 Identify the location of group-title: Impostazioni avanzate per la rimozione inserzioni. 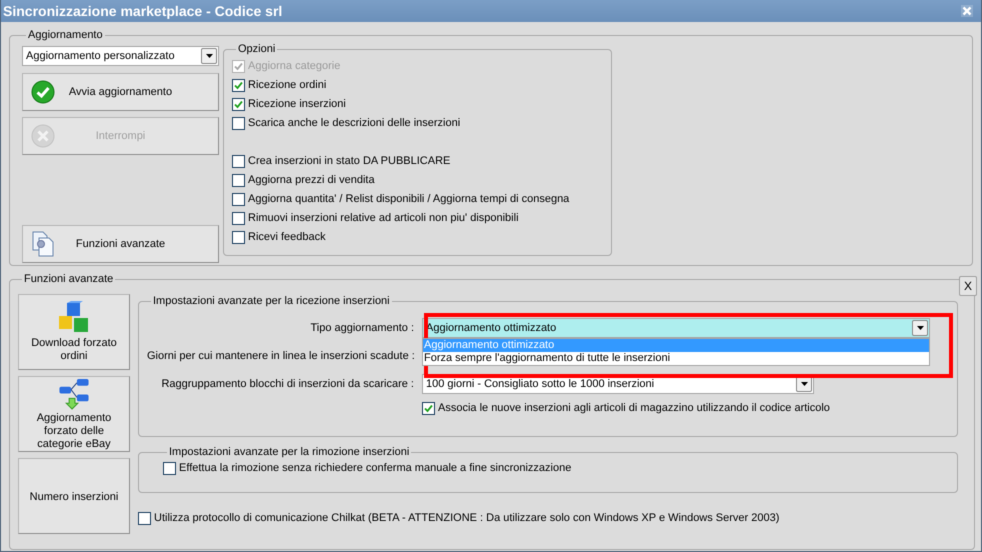
(289, 452).